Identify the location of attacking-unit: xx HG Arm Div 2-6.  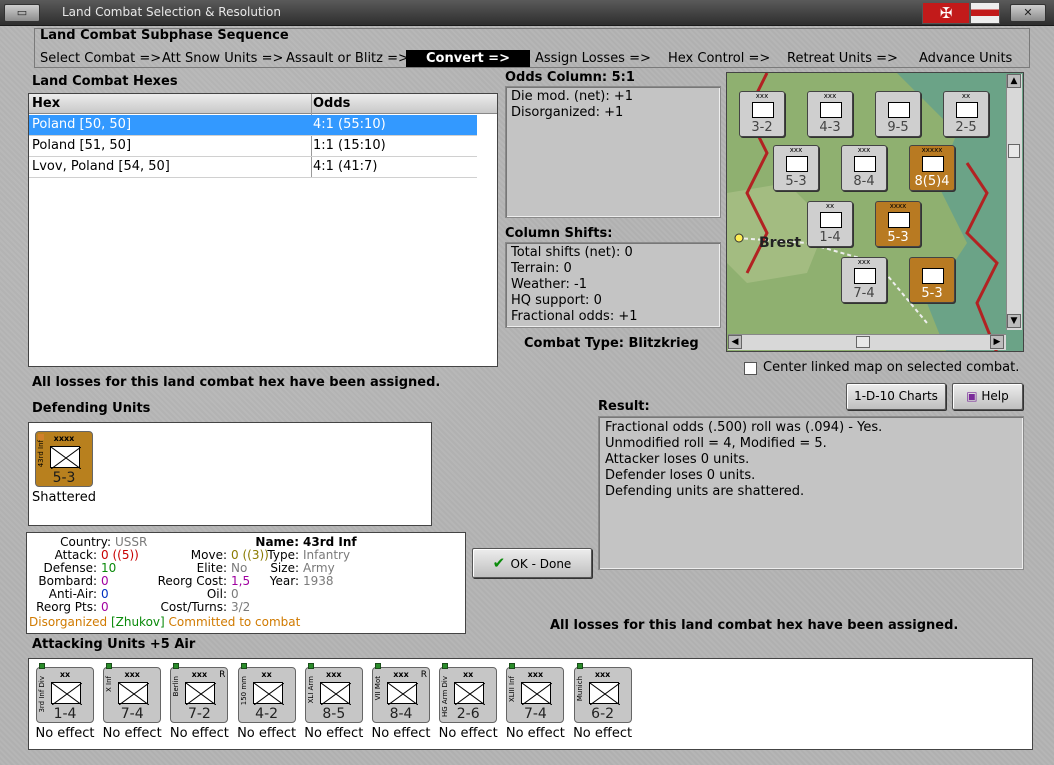
(468, 693).